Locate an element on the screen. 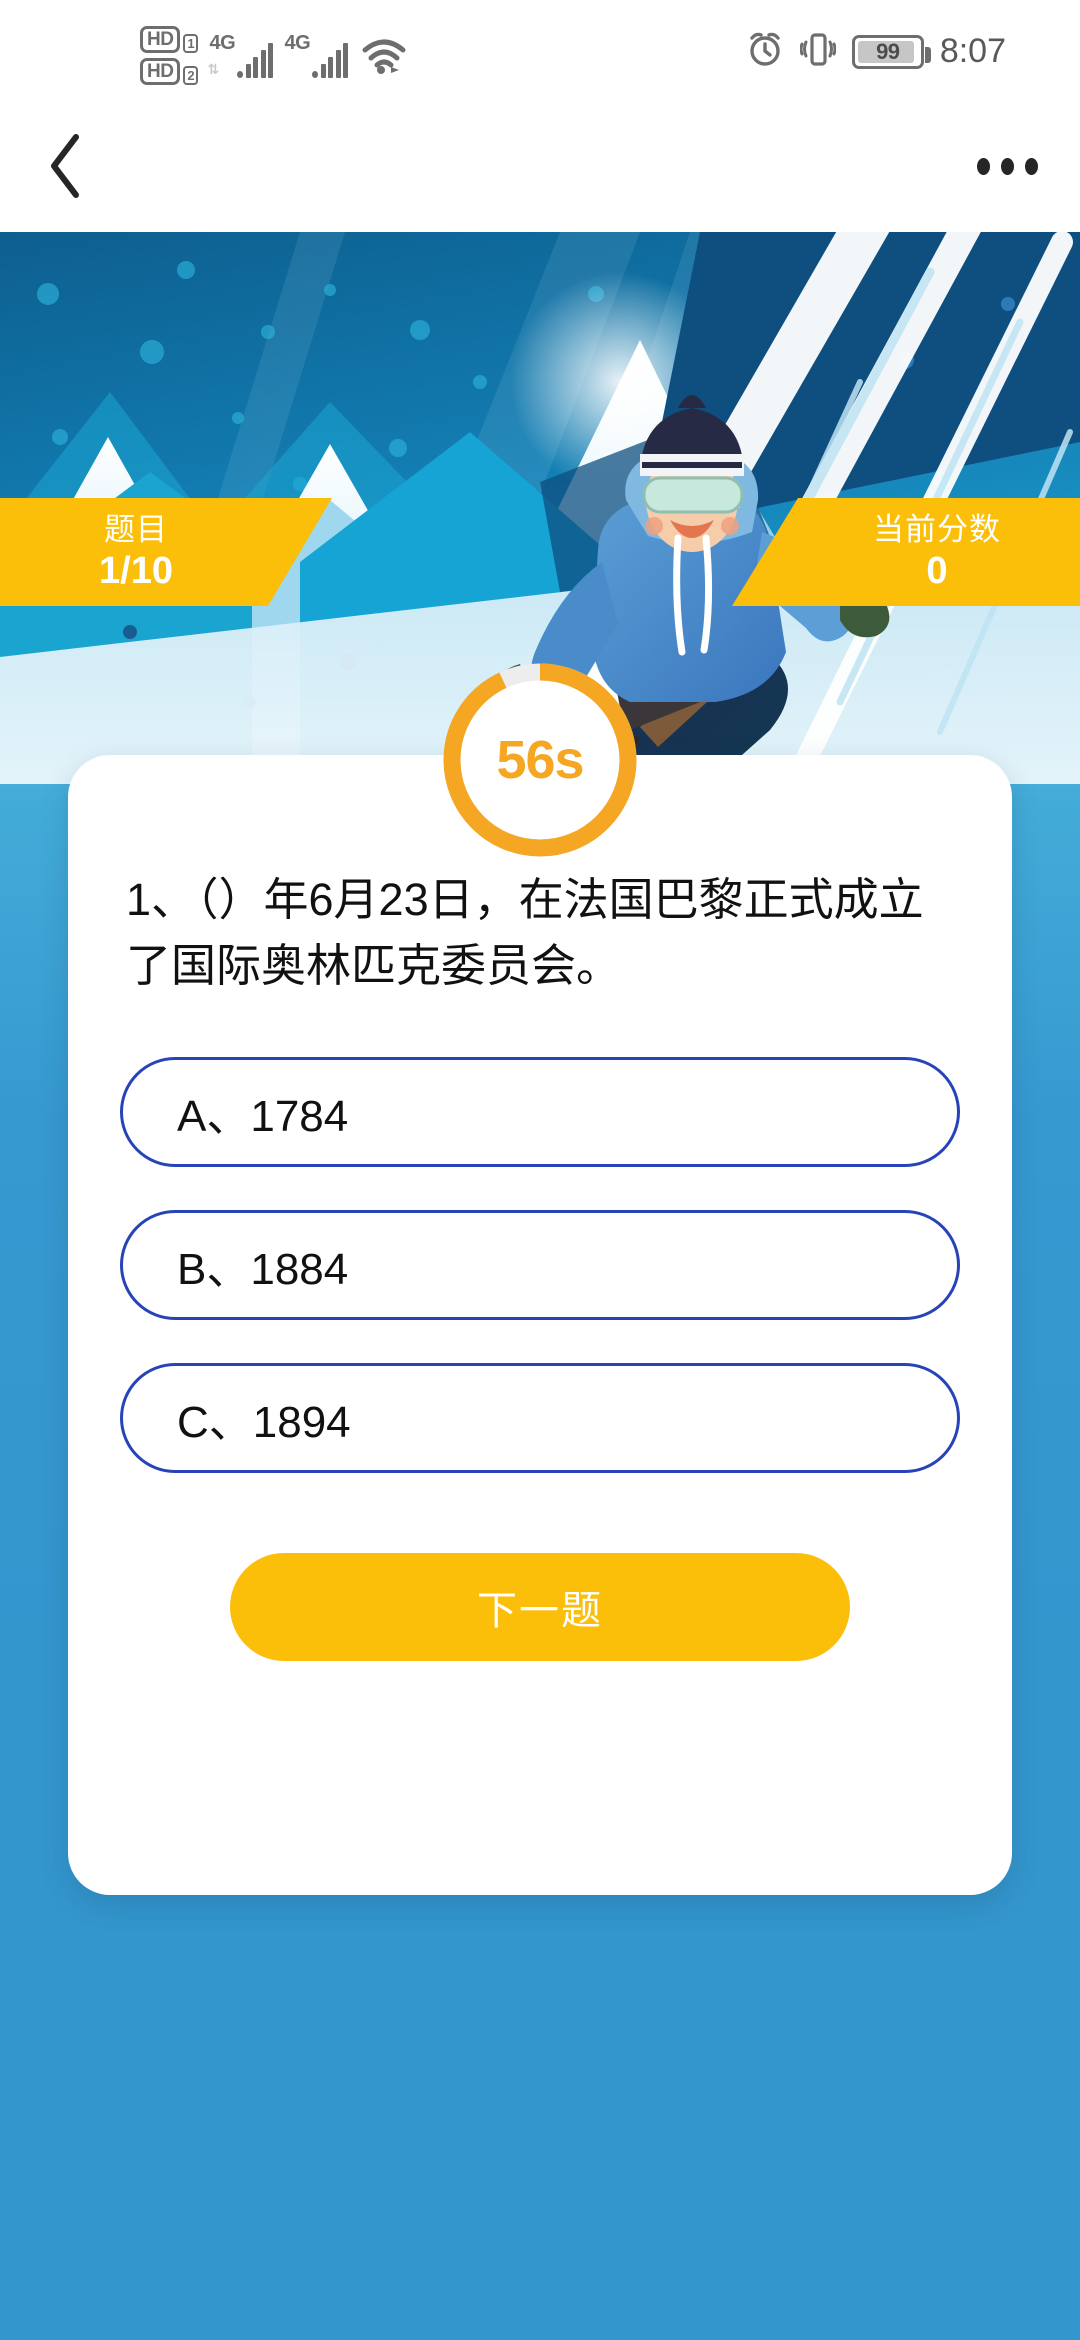 Image resolution: width=1080 pixels, height=2340 pixels. back-button is located at coordinates (66, 166).